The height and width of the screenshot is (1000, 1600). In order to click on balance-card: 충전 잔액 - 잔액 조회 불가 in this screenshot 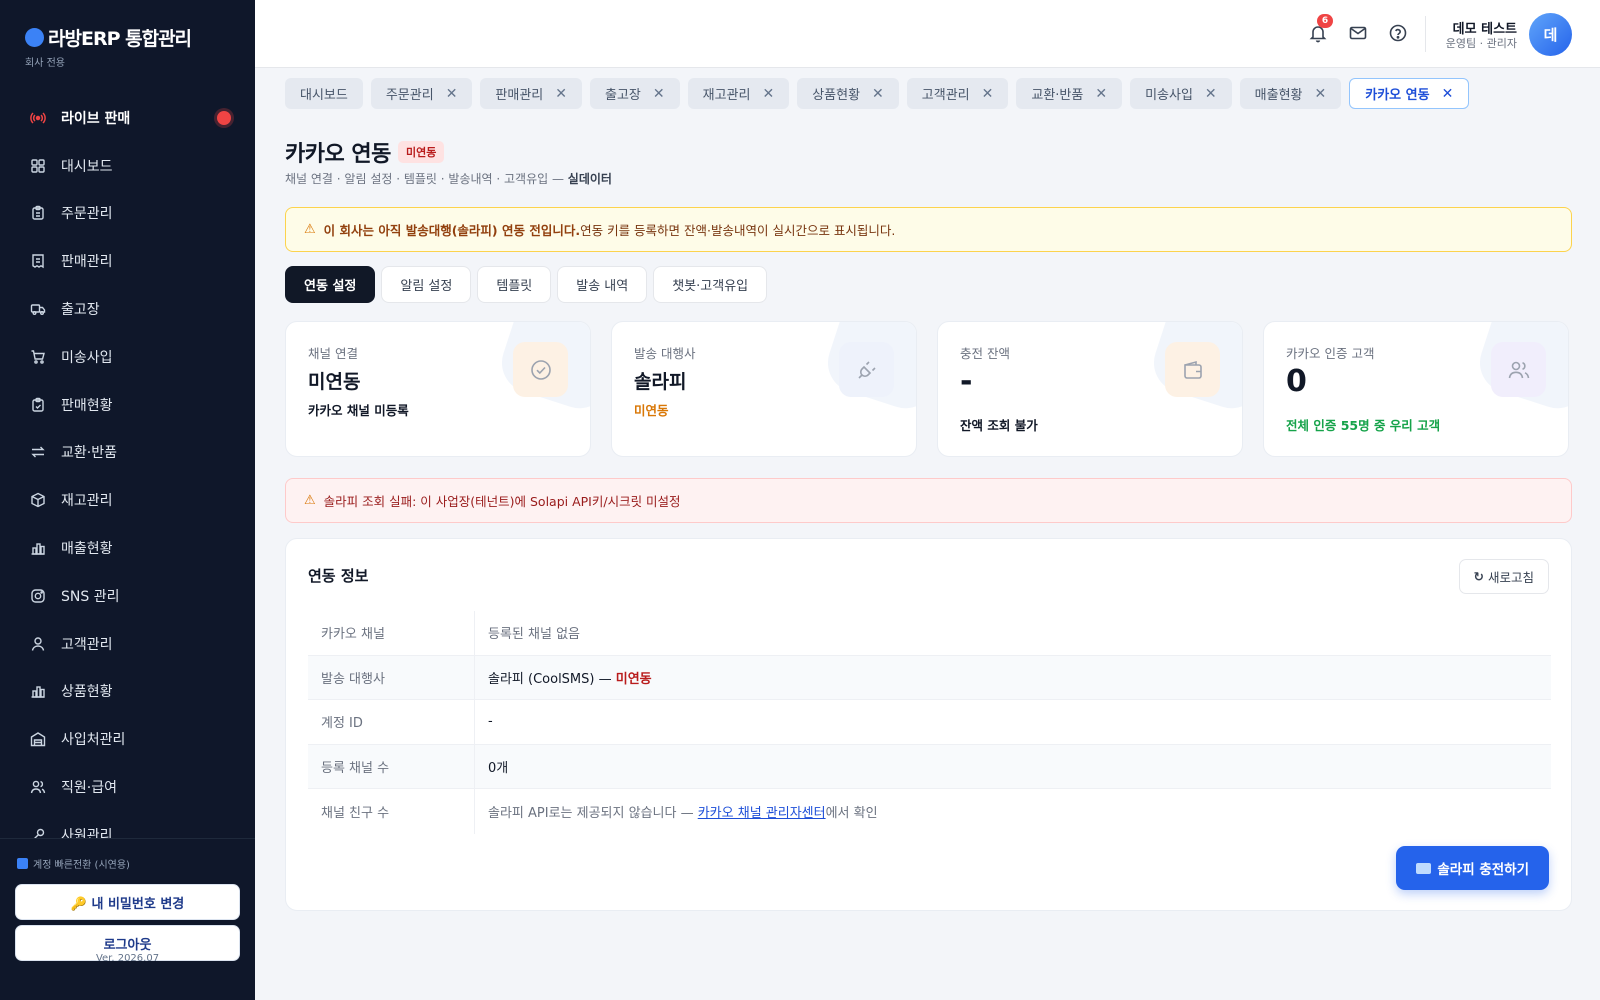, I will do `click(1090, 389)`.